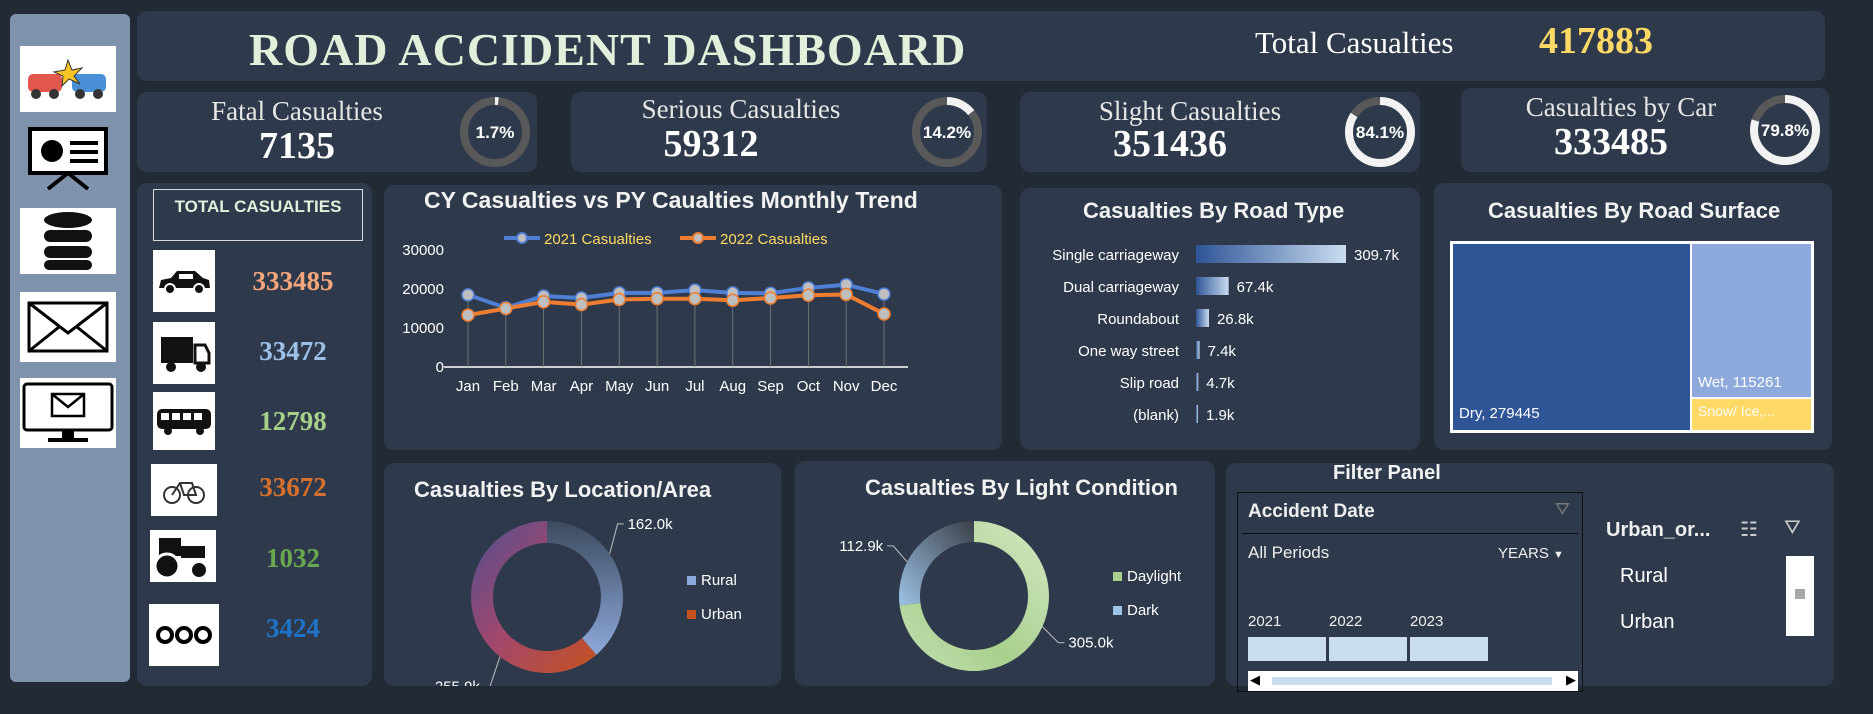 The height and width of the screenshot is (714, 1873). Describe the element at coordinates (1749, 529) in the screenshot. I see `multi-select-icon: ☷` at that location.